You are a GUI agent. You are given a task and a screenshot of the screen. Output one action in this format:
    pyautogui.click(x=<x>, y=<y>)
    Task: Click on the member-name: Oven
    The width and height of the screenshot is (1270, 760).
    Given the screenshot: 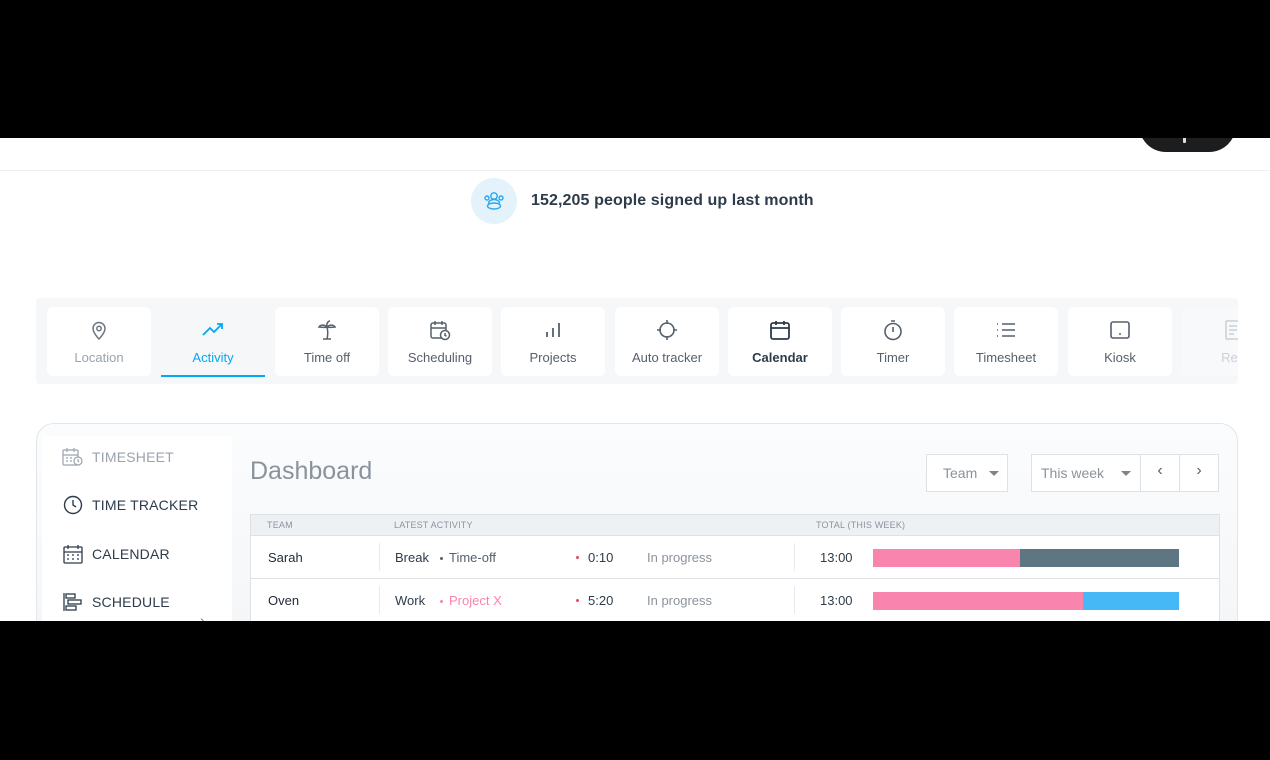 What is the action you would take?
    pyautogui.click(x=284, y=600)
    